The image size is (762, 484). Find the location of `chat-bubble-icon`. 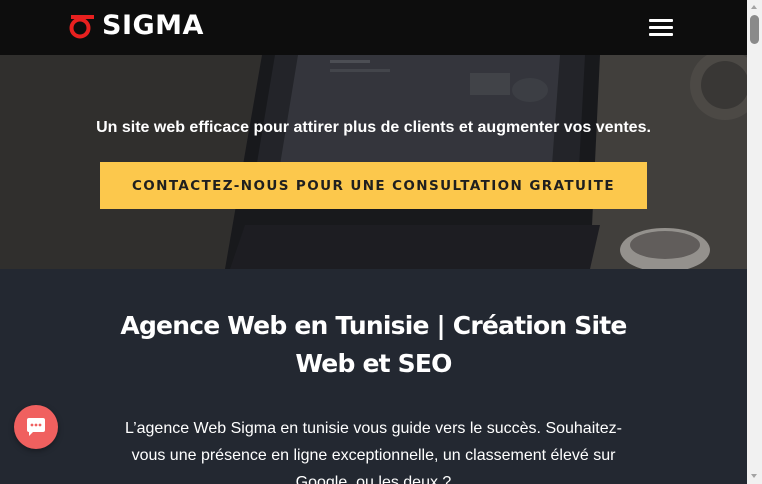

chat-bubble-icon is located at coordinates (36, 427).